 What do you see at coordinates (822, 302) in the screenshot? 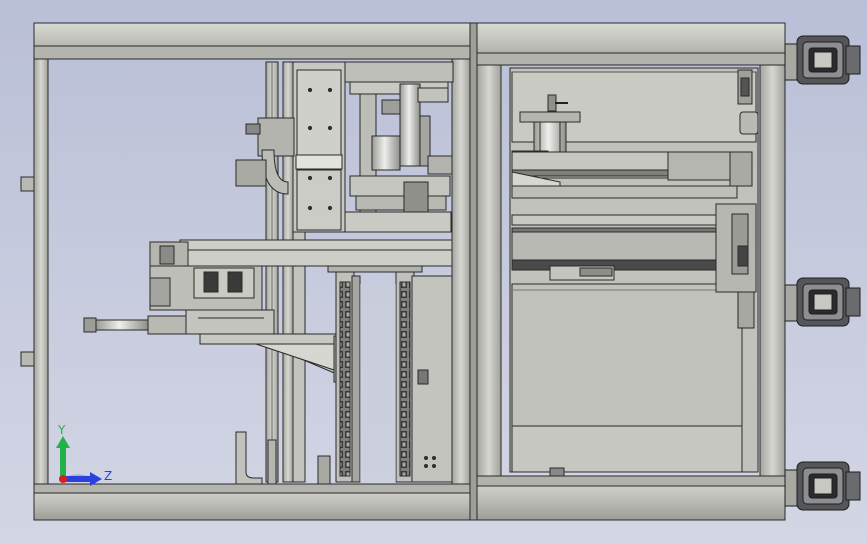
I see `caster-wheel-middle` at bounding box center [822, 302].